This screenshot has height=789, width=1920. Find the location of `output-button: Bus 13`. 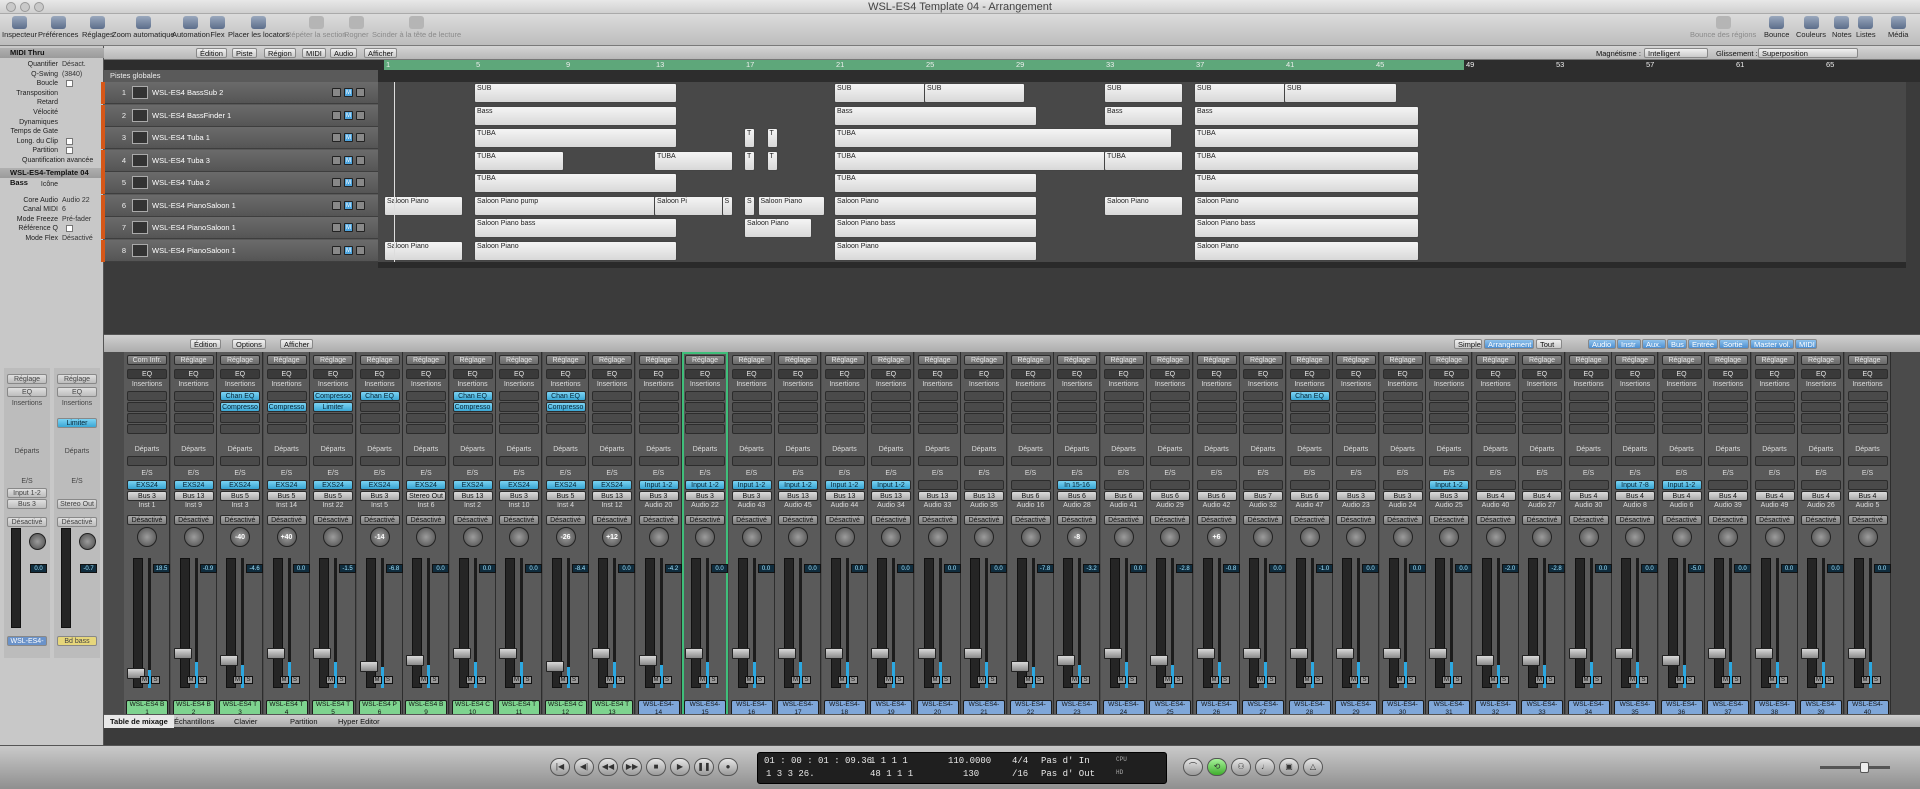

output-button: Bus 13 is located at coordinates (844, 496).